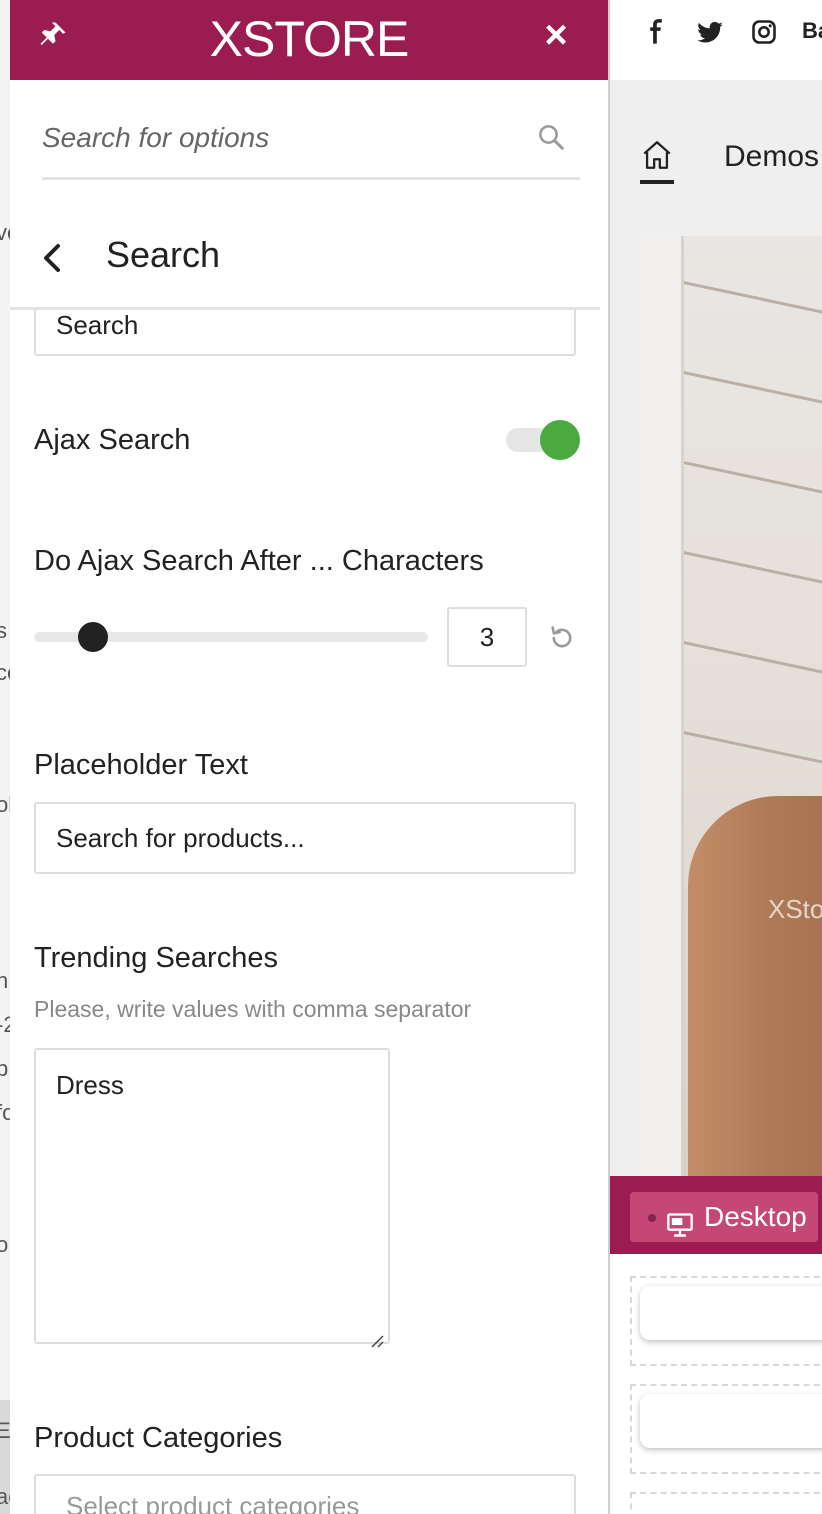 The height and width of the screenshot is (1514, 822). Describe the element at coordinates (5, 804) in the screenshot. I see `background-text-fragment: oh` at that location.